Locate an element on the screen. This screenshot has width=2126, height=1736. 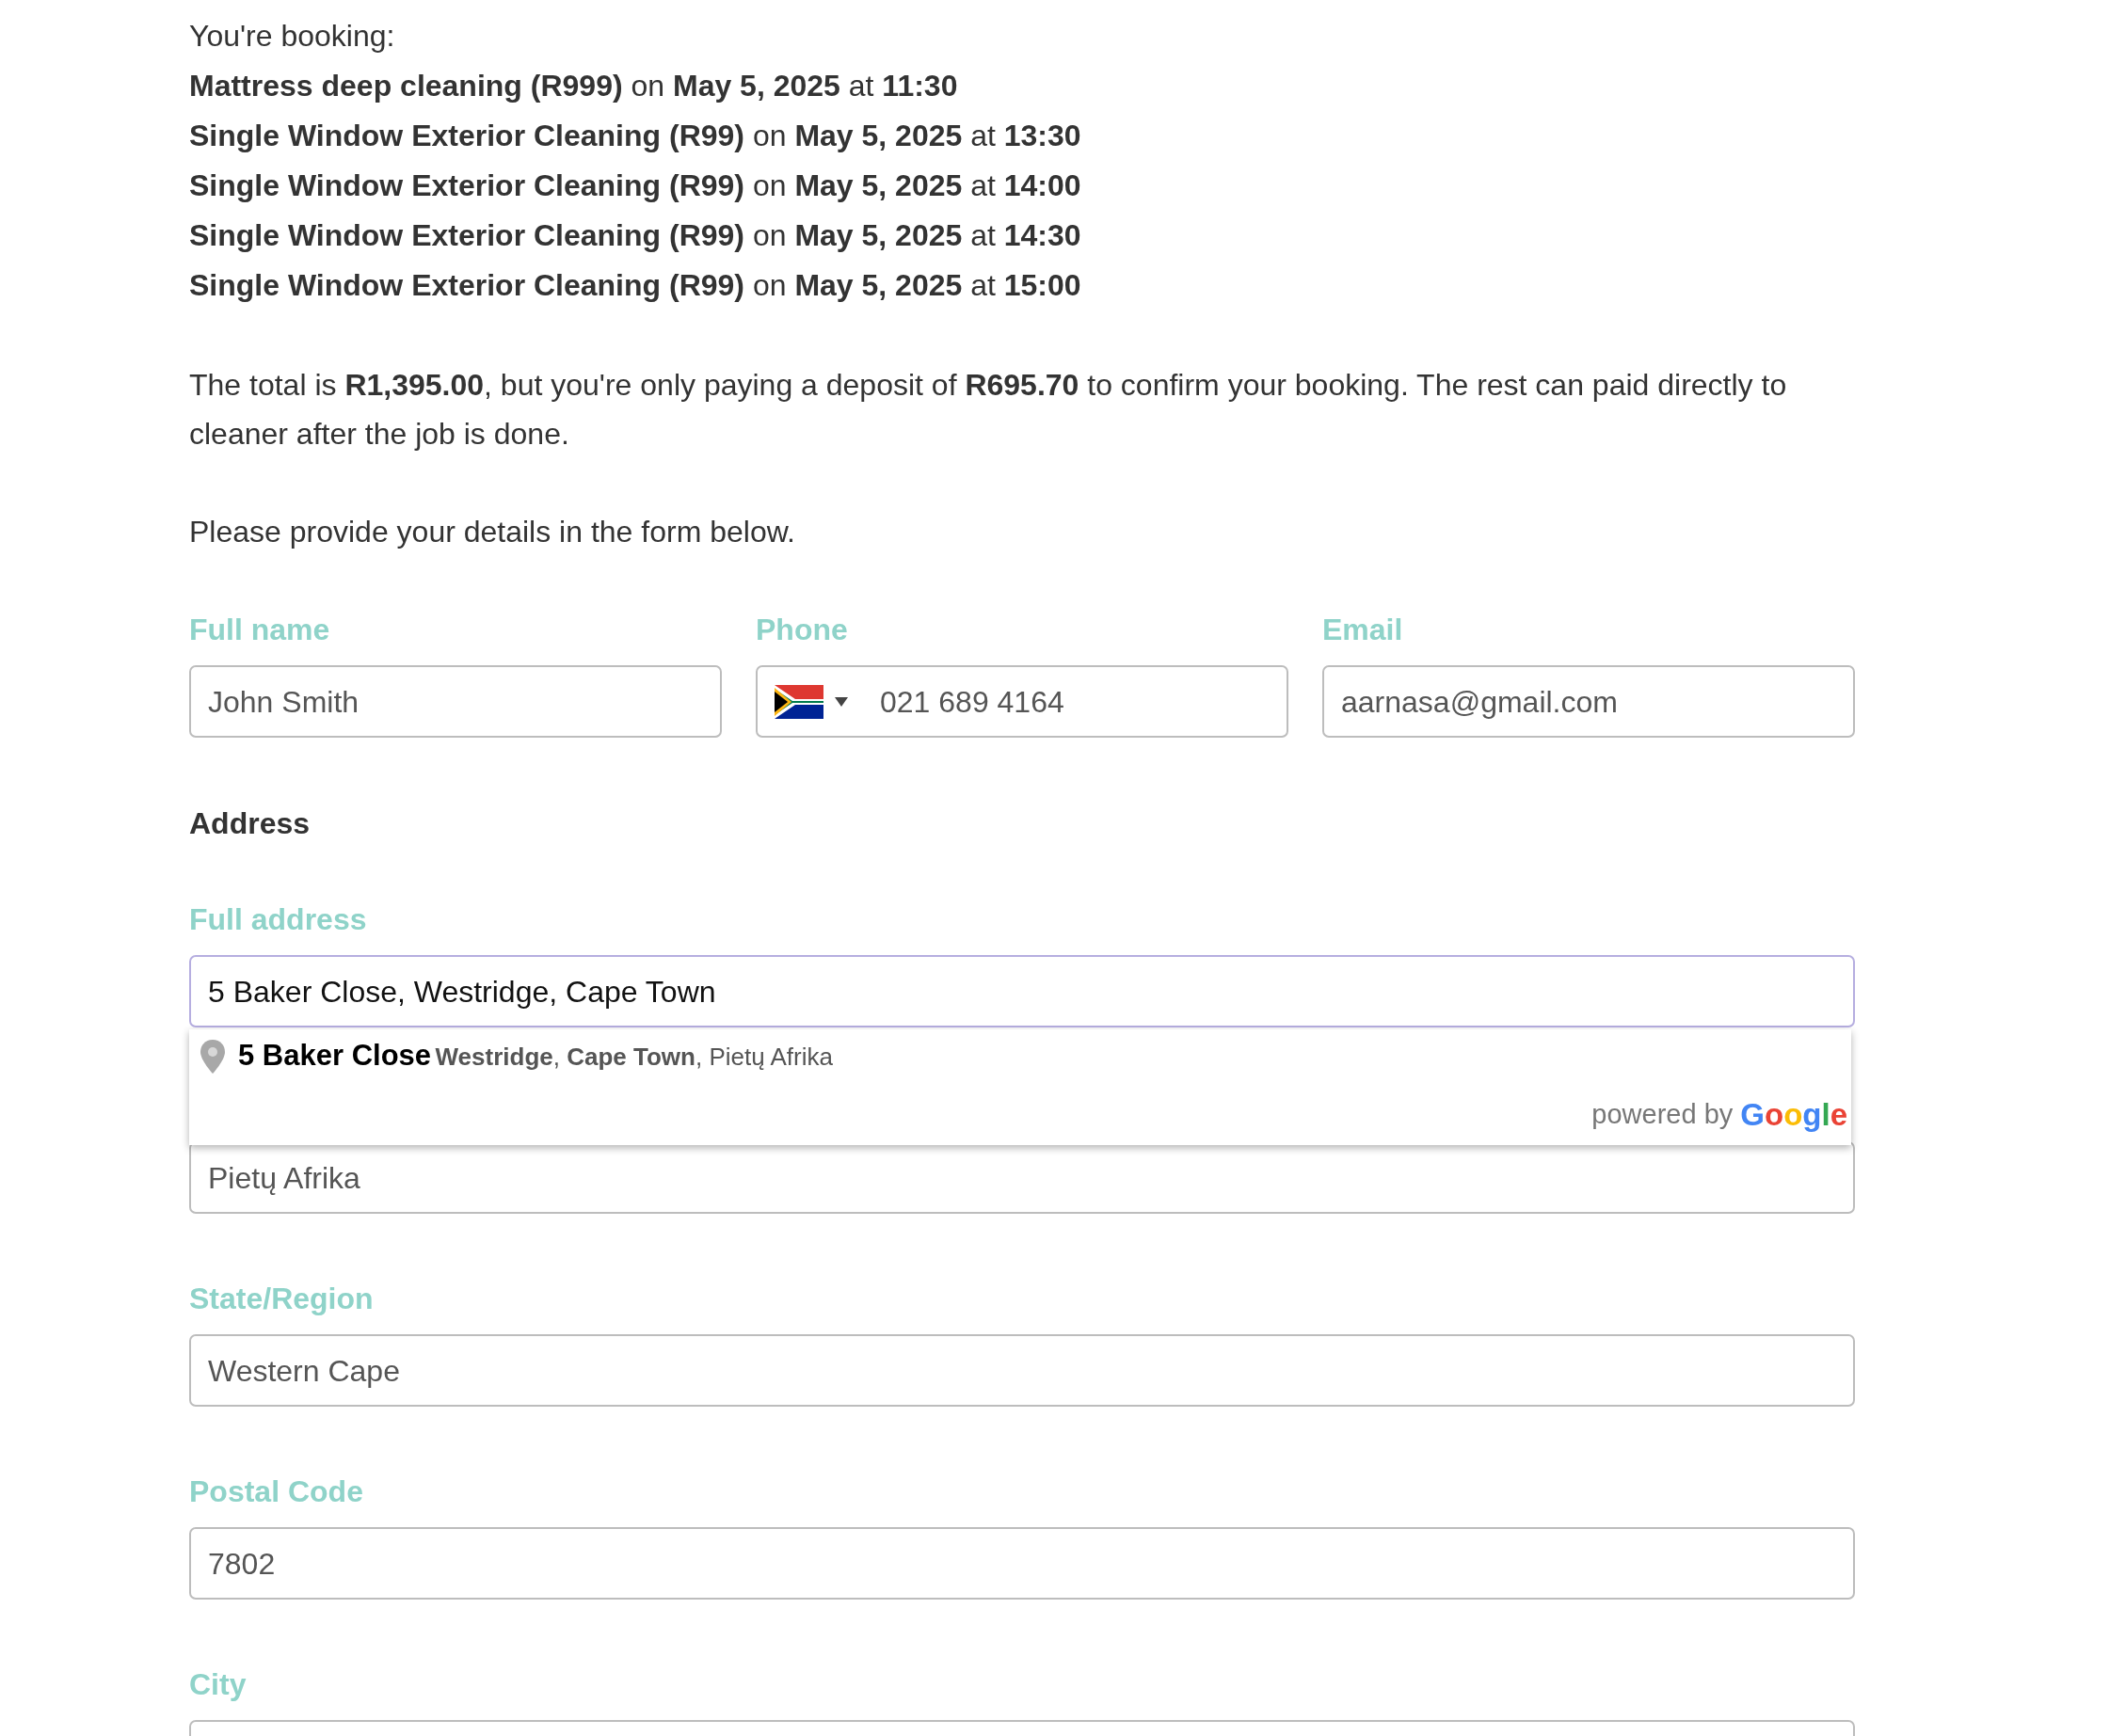
google-logo: Google is located at coordinates (1793, 1115).